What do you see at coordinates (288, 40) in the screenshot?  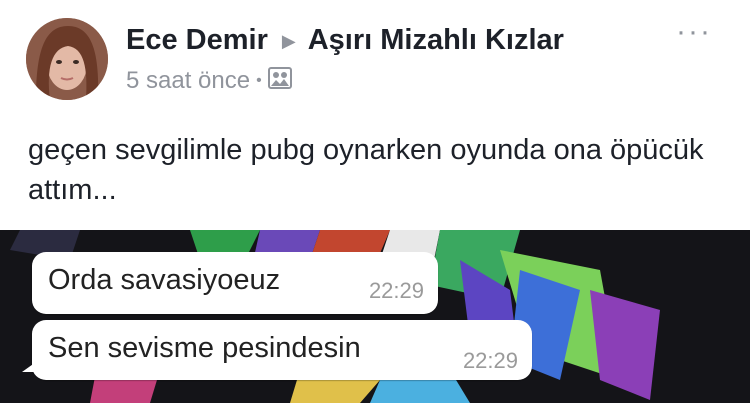 I see `shared-to-arrow-icon: ▶` at bounding box center [288, 40].